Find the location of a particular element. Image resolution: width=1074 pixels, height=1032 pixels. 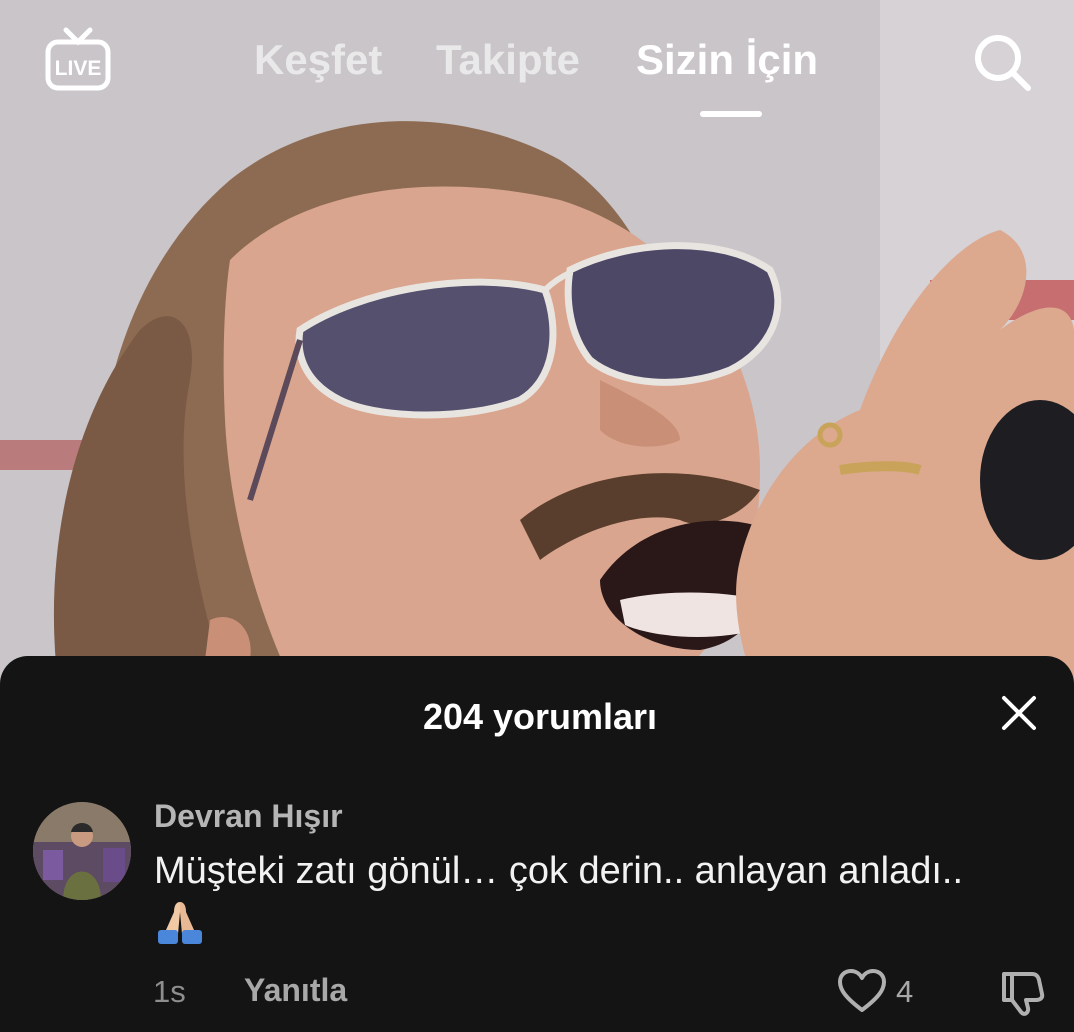

live-tv-icon: LIVE is located at coordinates (78, 60).